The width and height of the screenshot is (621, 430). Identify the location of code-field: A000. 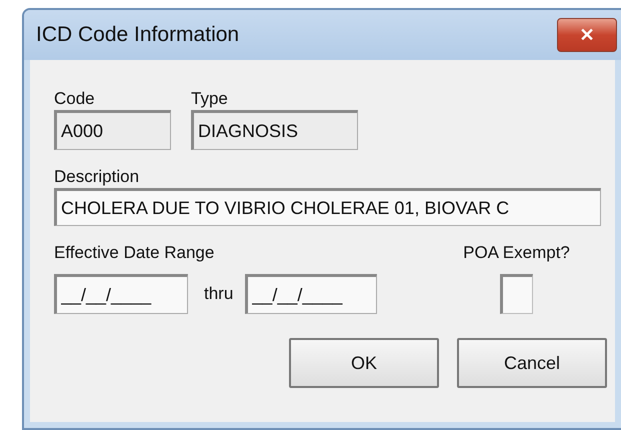
(112, 130).